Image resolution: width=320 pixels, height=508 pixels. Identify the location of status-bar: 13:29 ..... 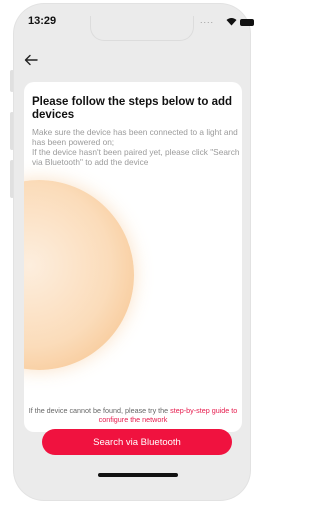
(138, 22).